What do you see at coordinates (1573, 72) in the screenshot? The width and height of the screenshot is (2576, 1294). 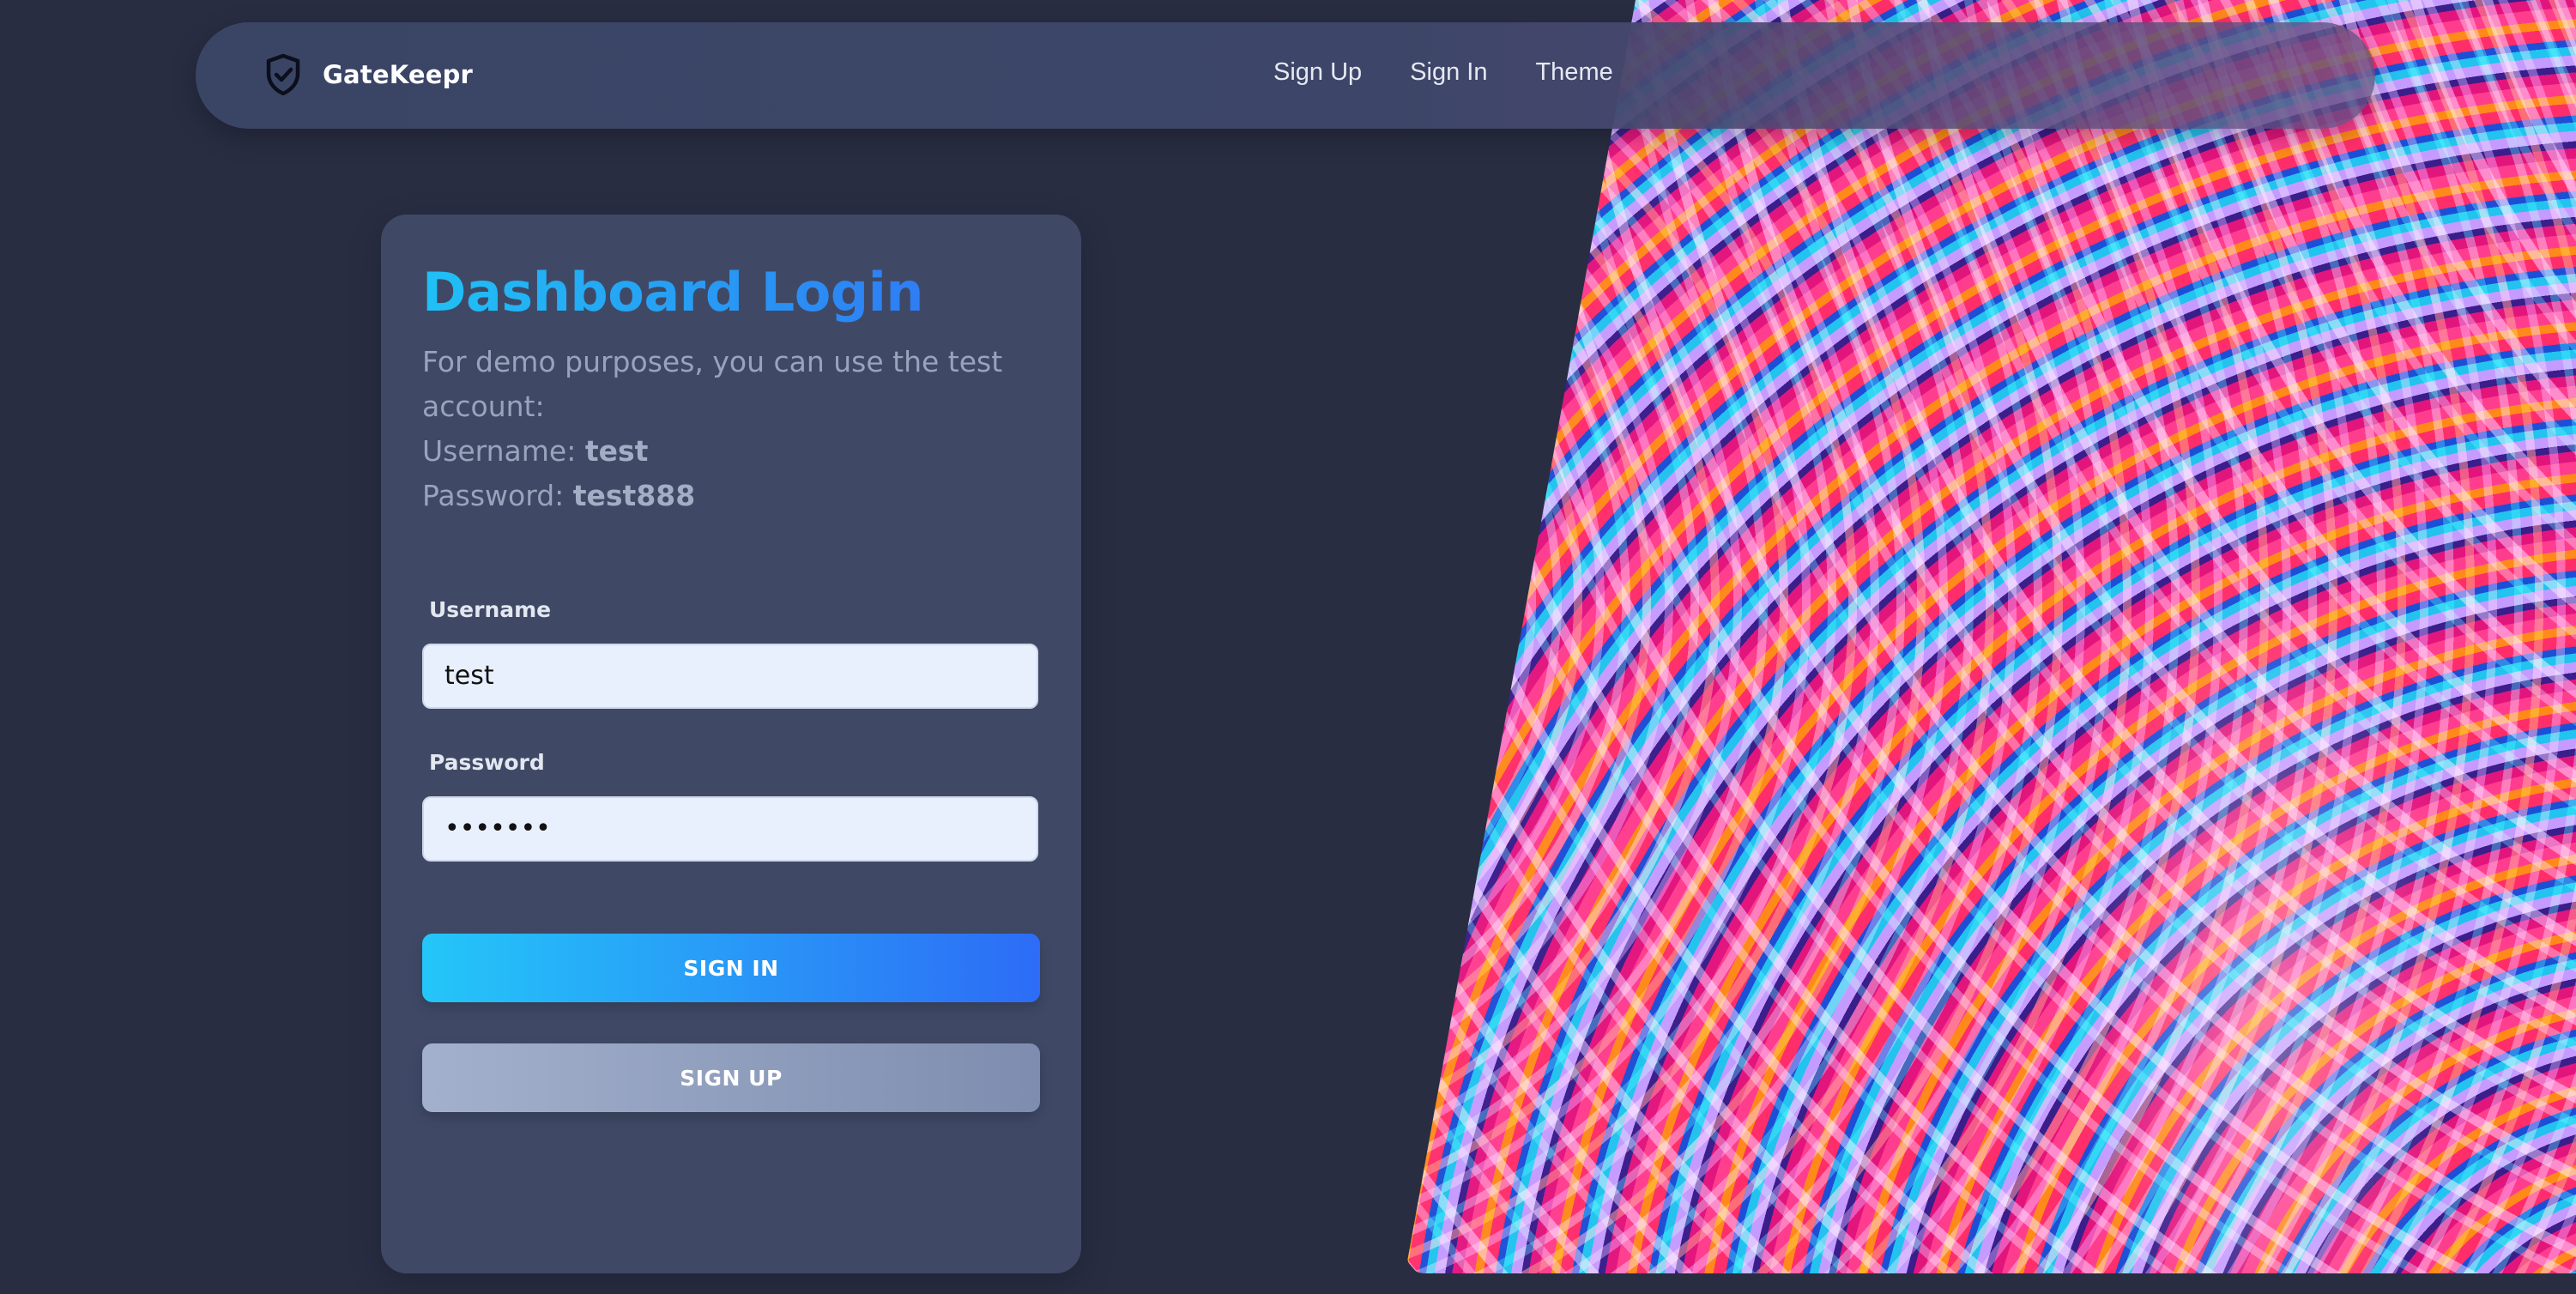 I see `nav-link-theme: Theme` at bounding box center [1573, 72].